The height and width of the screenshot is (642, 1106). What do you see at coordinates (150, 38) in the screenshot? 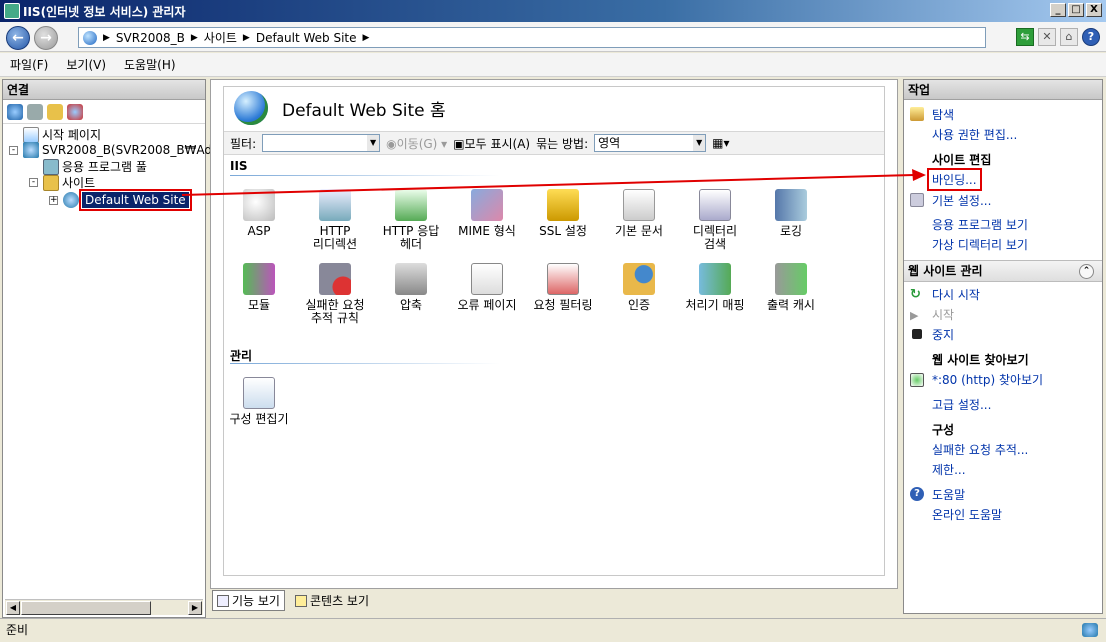
I see `breadcrumb-server: SVR2008_B` at bounding box center [150, 38].